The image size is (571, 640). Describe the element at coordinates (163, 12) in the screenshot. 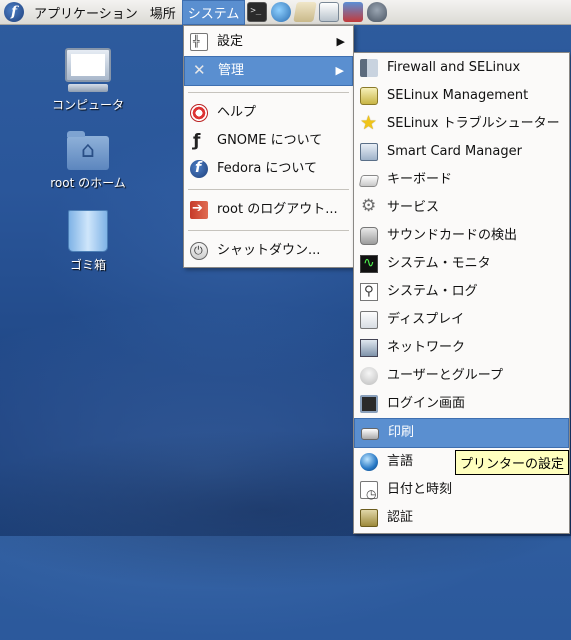

I see `places-menu: 場所` at that location.